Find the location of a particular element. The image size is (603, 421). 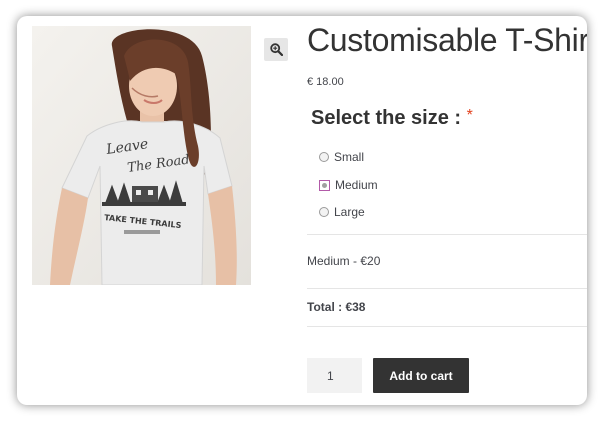

size-option-medium: Medium is located at coordinates (348, 185).